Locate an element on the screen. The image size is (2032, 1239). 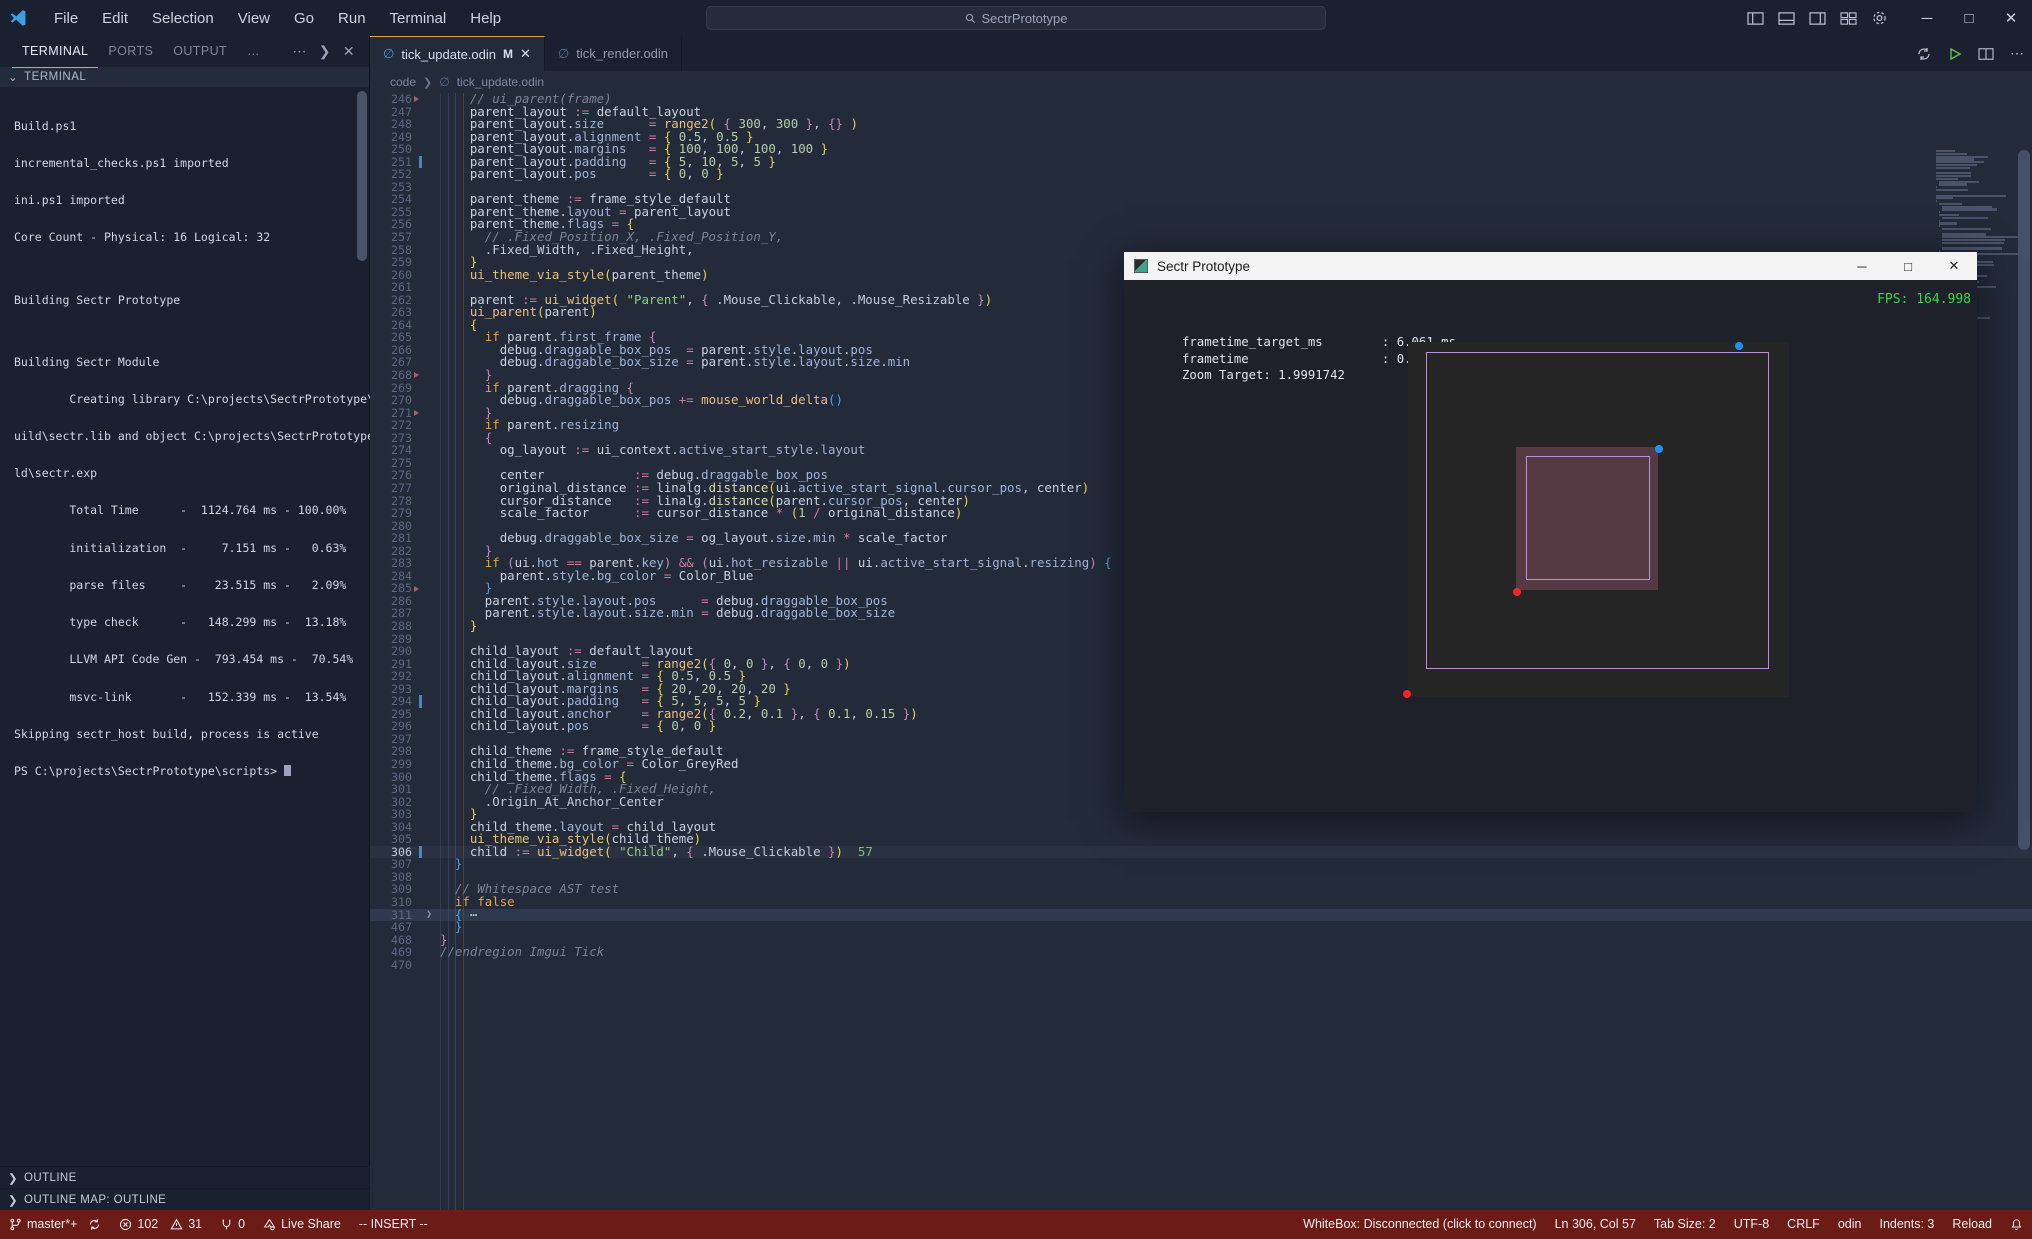
parent-handle-bottom-left is located at coordinates (1407, 694).